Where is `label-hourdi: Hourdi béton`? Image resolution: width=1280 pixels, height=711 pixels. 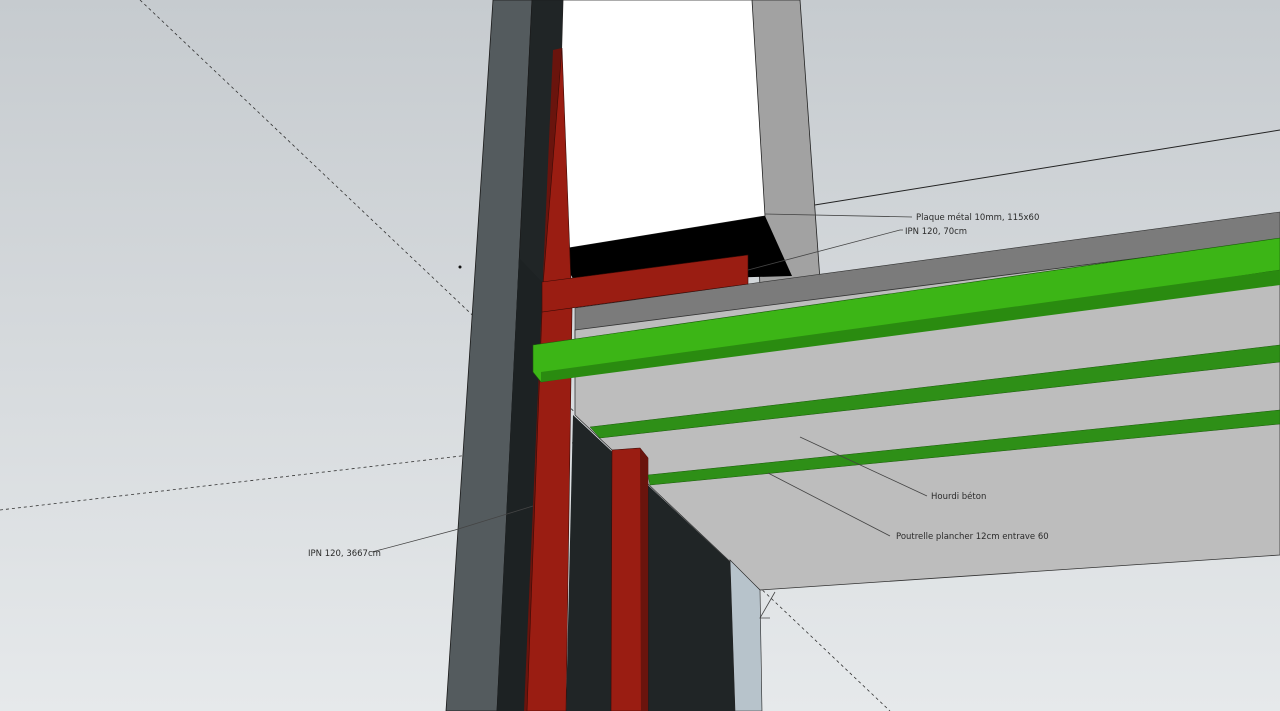
label-hourdi: Hourdi béton is located at coordinates (958, 496).